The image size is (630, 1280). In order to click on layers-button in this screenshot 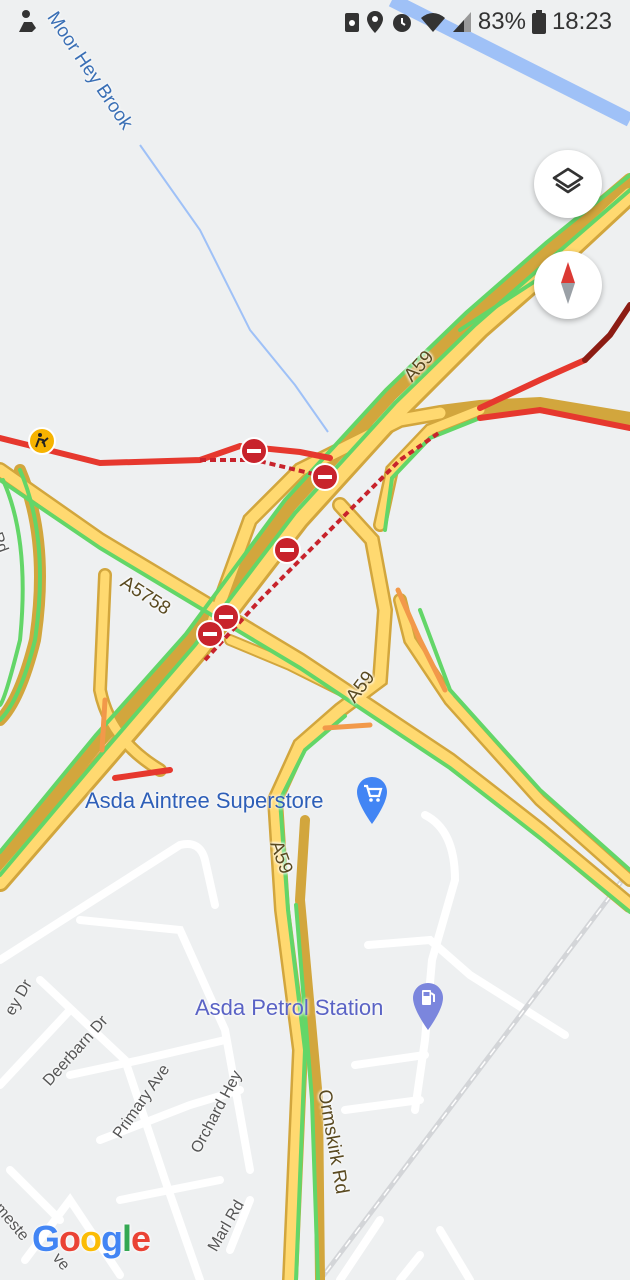, I will do `click(568, 184)`.